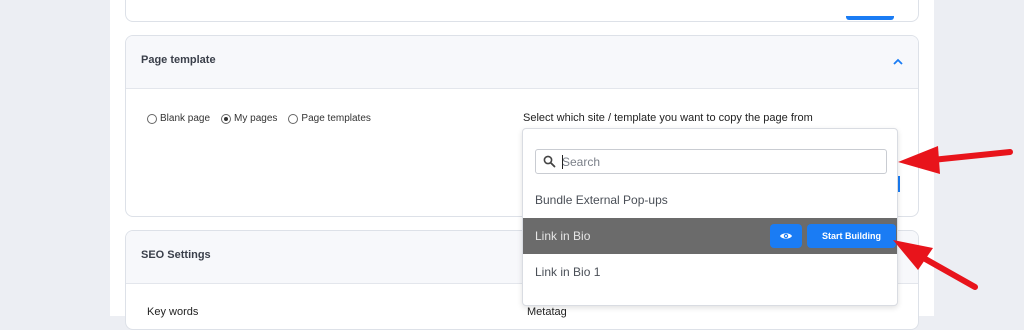 Image resolution: width=1024 pixels, height=330 pixels. Describe the element at coordinates (563, 236) in the screenshot. I see `option-label: Link in Bio` at that location.